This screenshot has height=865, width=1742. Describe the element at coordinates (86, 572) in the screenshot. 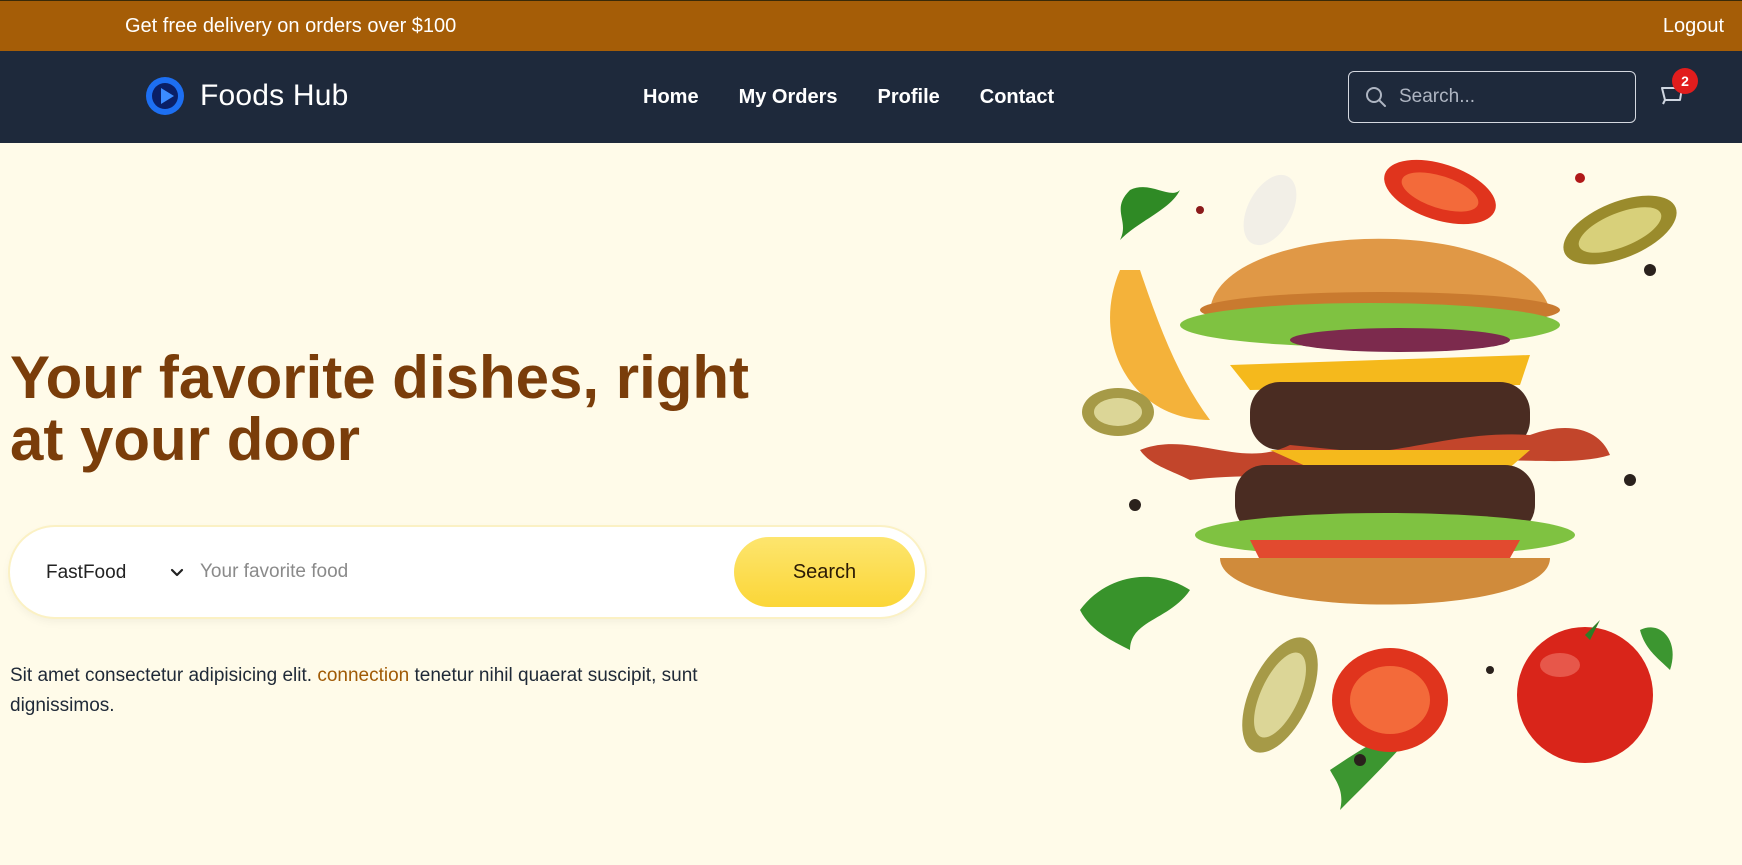

I see `category-selected-value: FastFood` at that location.